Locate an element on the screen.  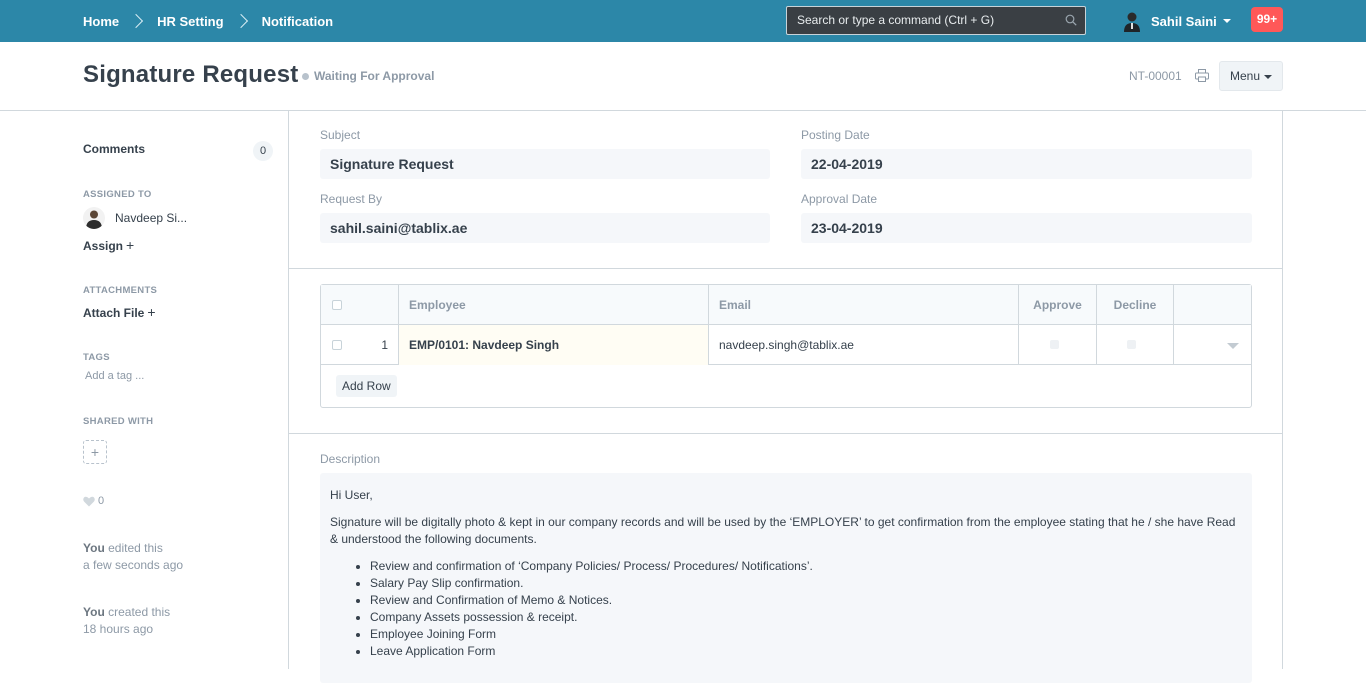
activity-item: You created this 18 hours ago is located at coordinates (126, 621).